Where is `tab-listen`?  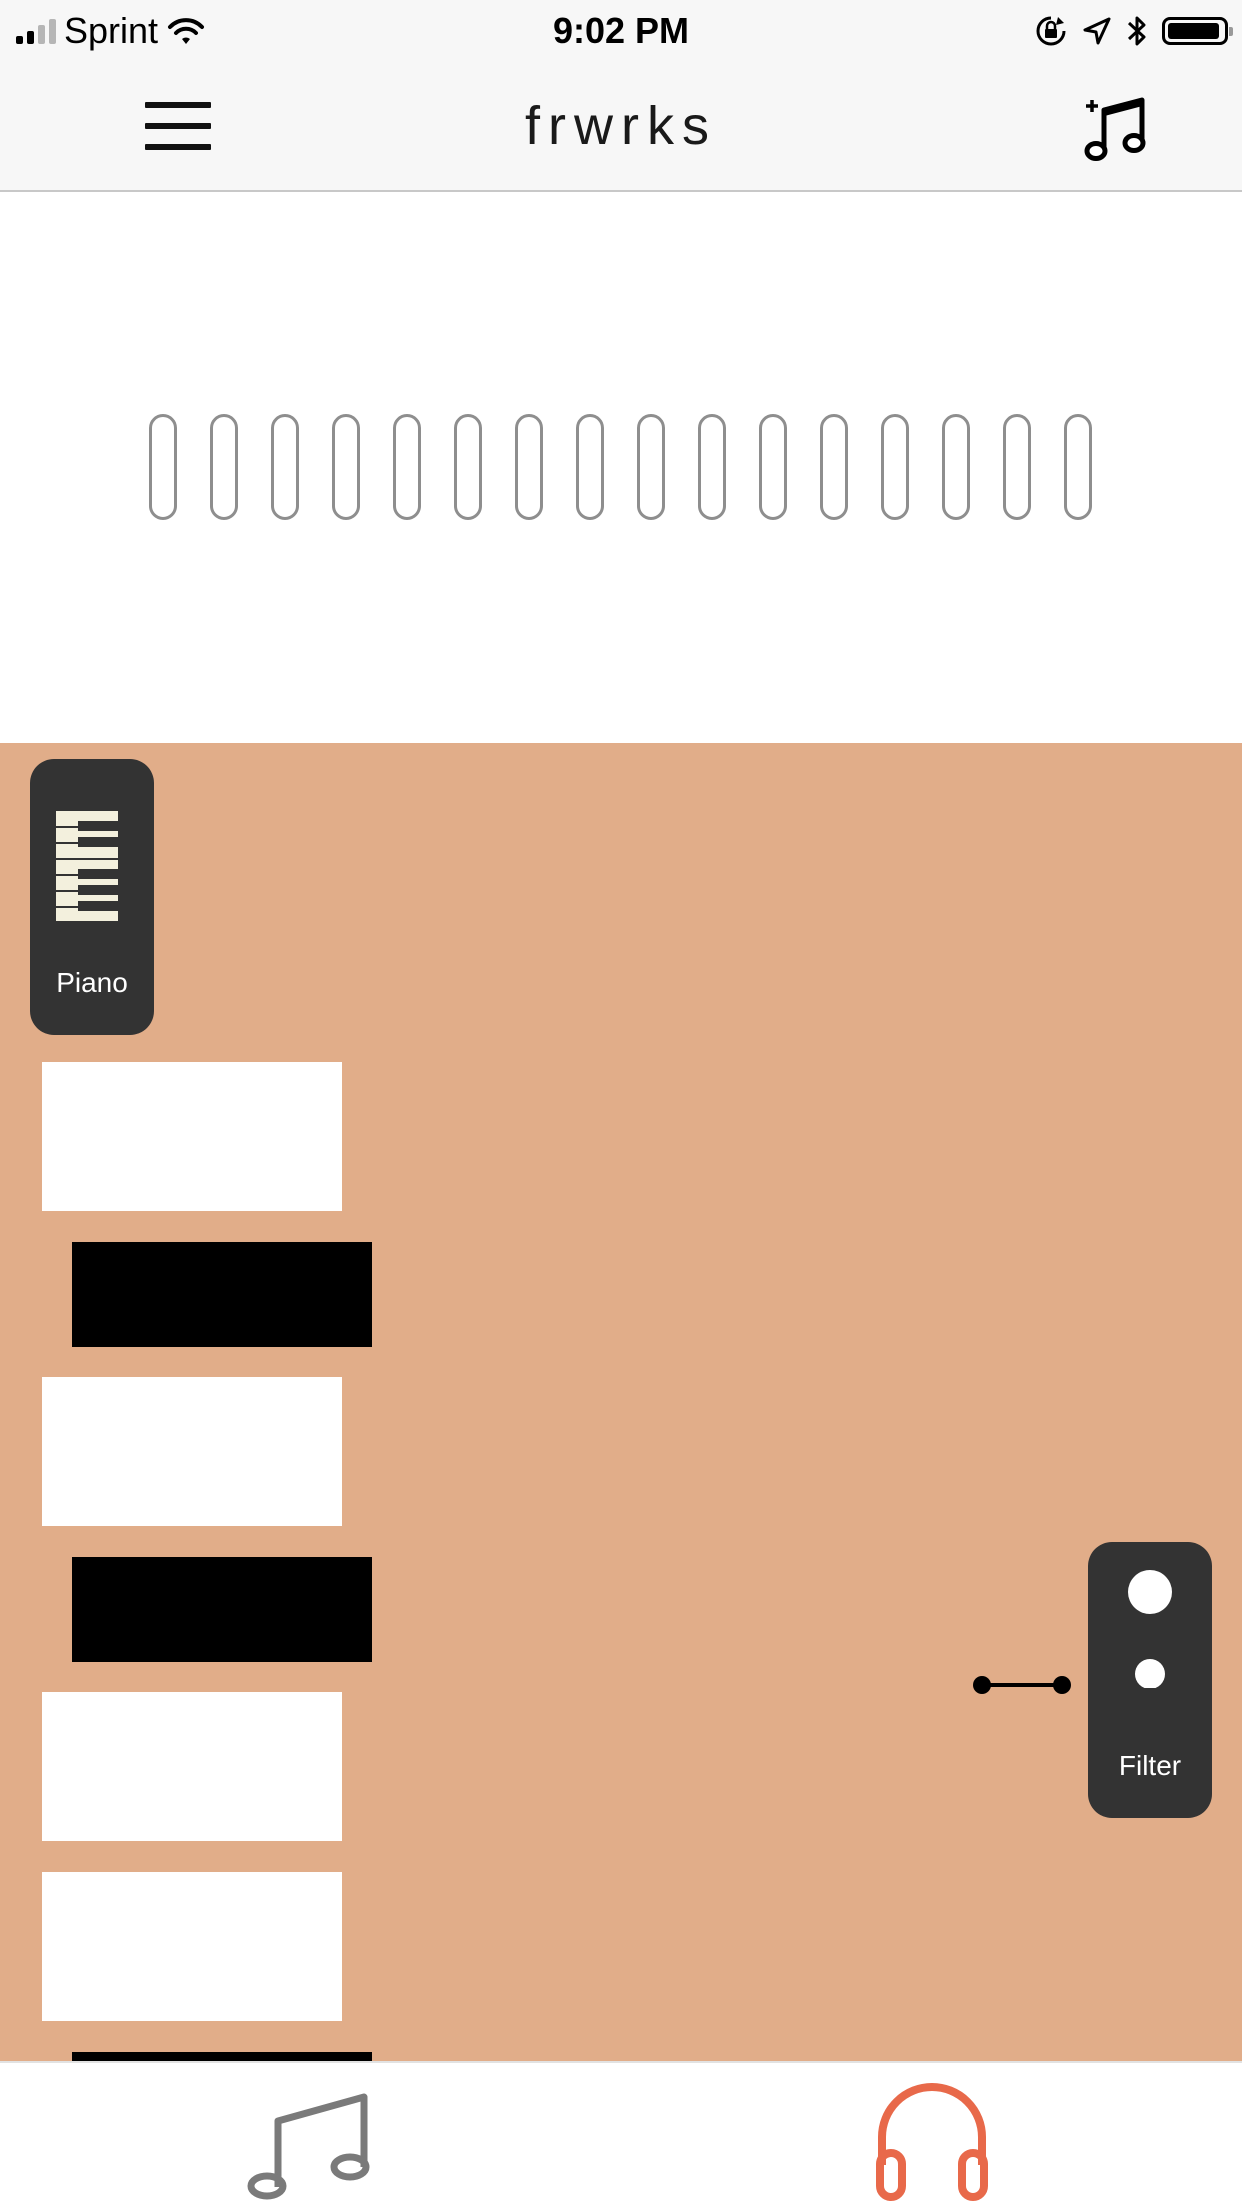 tab-listen is located at coordinates (932, 2138).